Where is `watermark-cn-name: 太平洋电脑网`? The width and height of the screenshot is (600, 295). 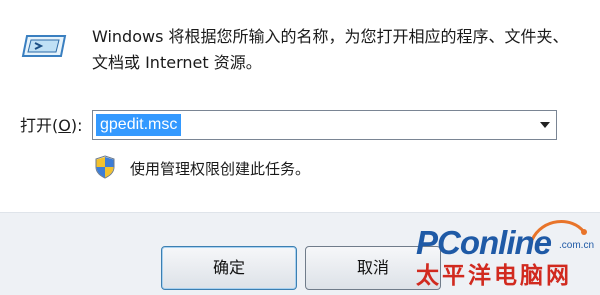
watermark-cn-name: 太平洋电脑网 is located at coordinates (494, 276).